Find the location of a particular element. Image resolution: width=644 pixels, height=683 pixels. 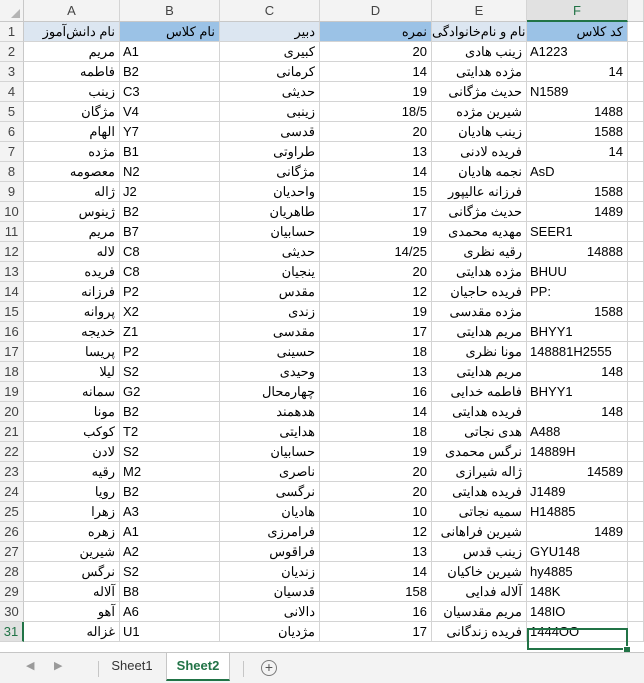

table-cell: زهره is located at coordinates (72, 532).